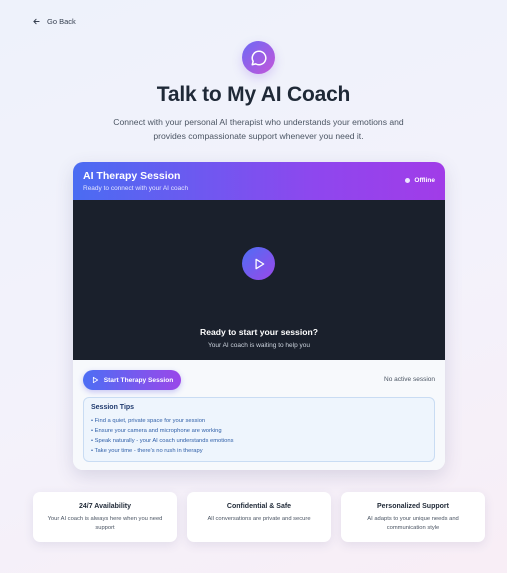 This screenshot has width=507, height=573. I want to click on play-button, so click(258, 263).